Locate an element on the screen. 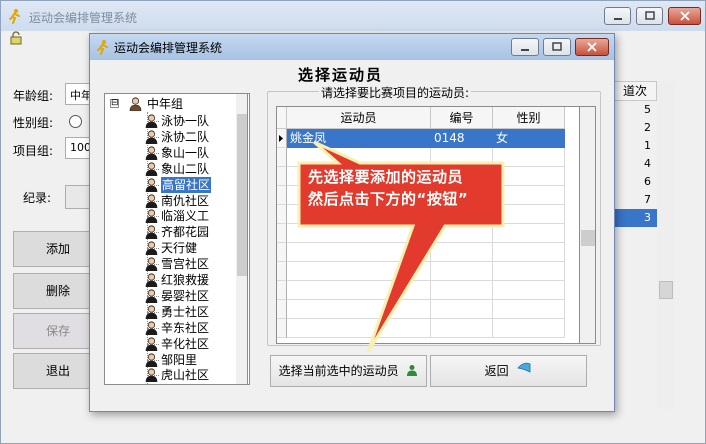  tree-node: 泳协二队 is located at coordinates (185, 137).